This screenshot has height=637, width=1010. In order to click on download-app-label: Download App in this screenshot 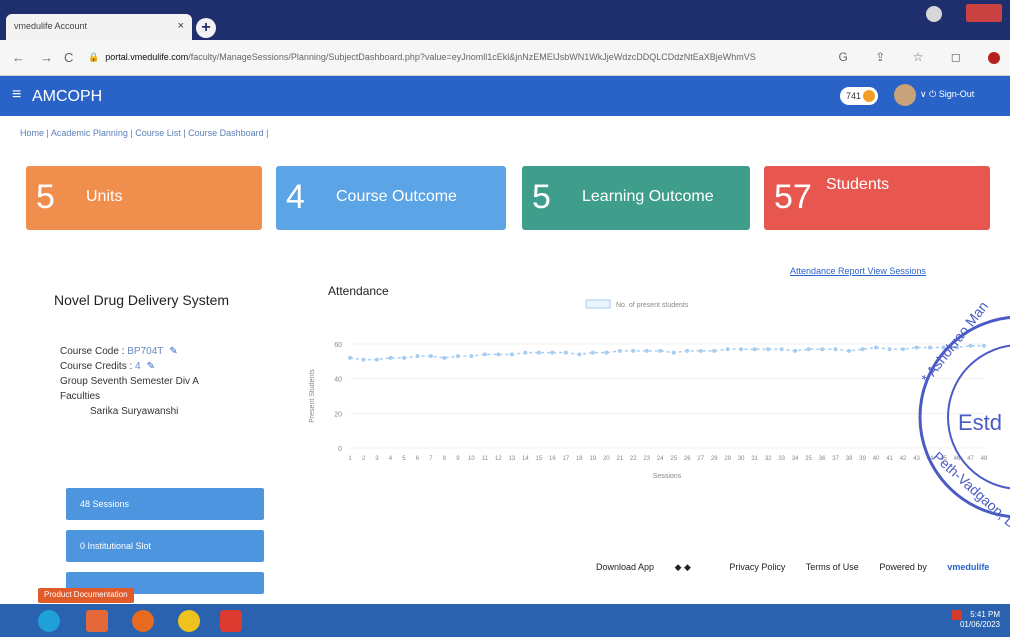, I will do `click(625, 567)`.